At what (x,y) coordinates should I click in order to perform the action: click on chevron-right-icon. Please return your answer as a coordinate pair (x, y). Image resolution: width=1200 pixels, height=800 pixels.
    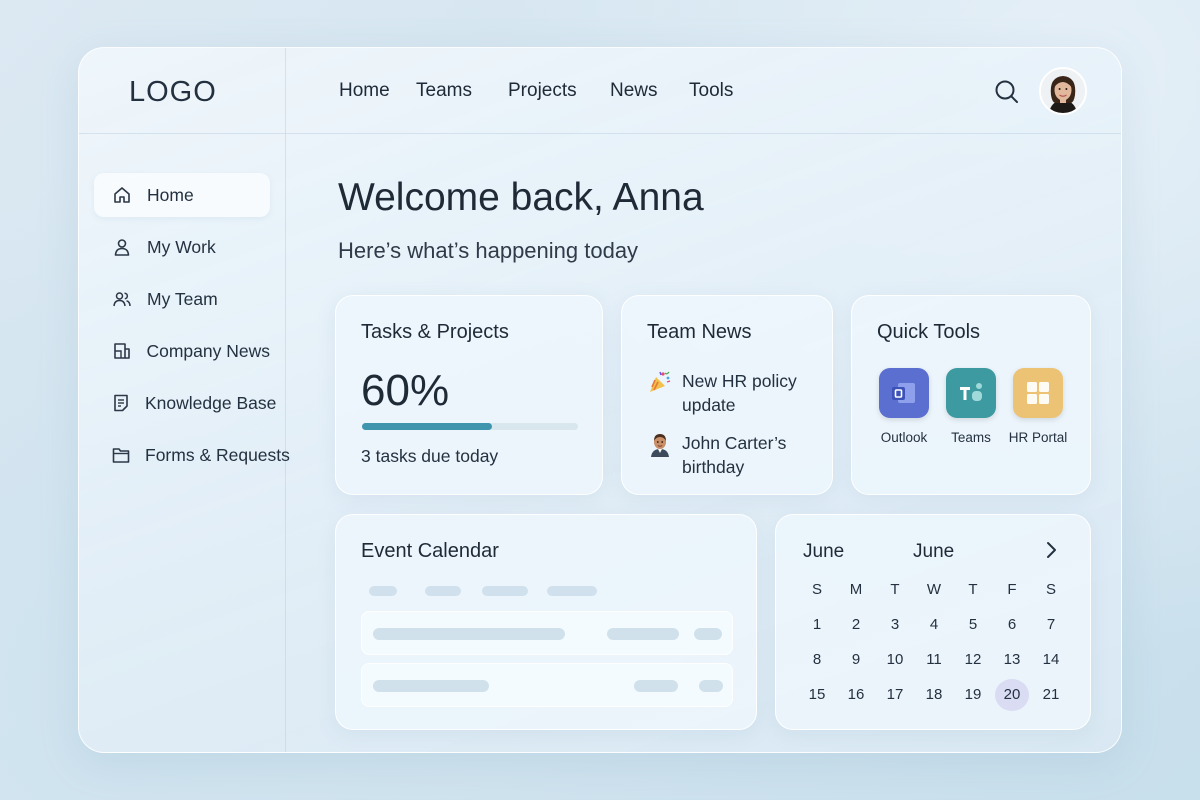
    Looking at the image, I should click on (1051, 550).